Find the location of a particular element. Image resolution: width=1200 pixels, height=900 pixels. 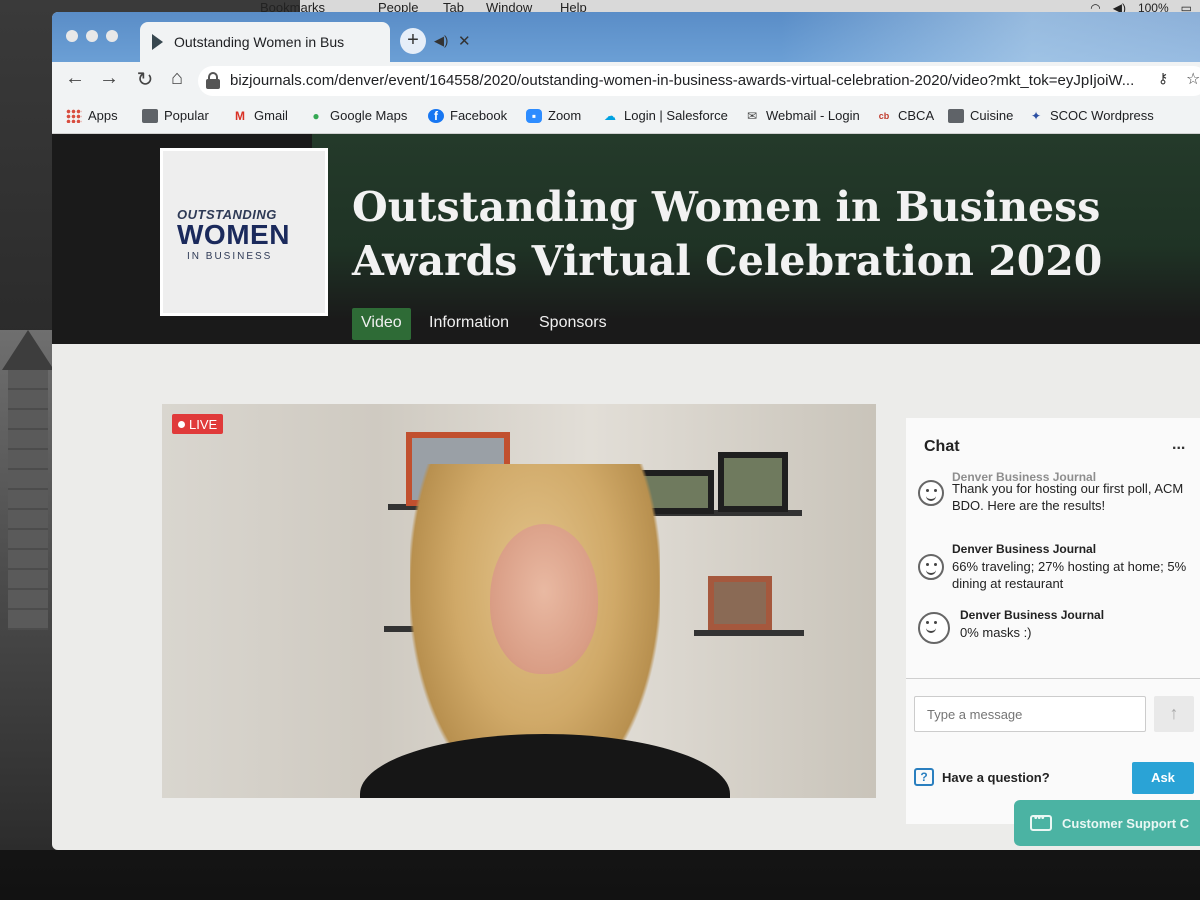

bookmark-label: Google Maps is located at coordinates (369, 115).